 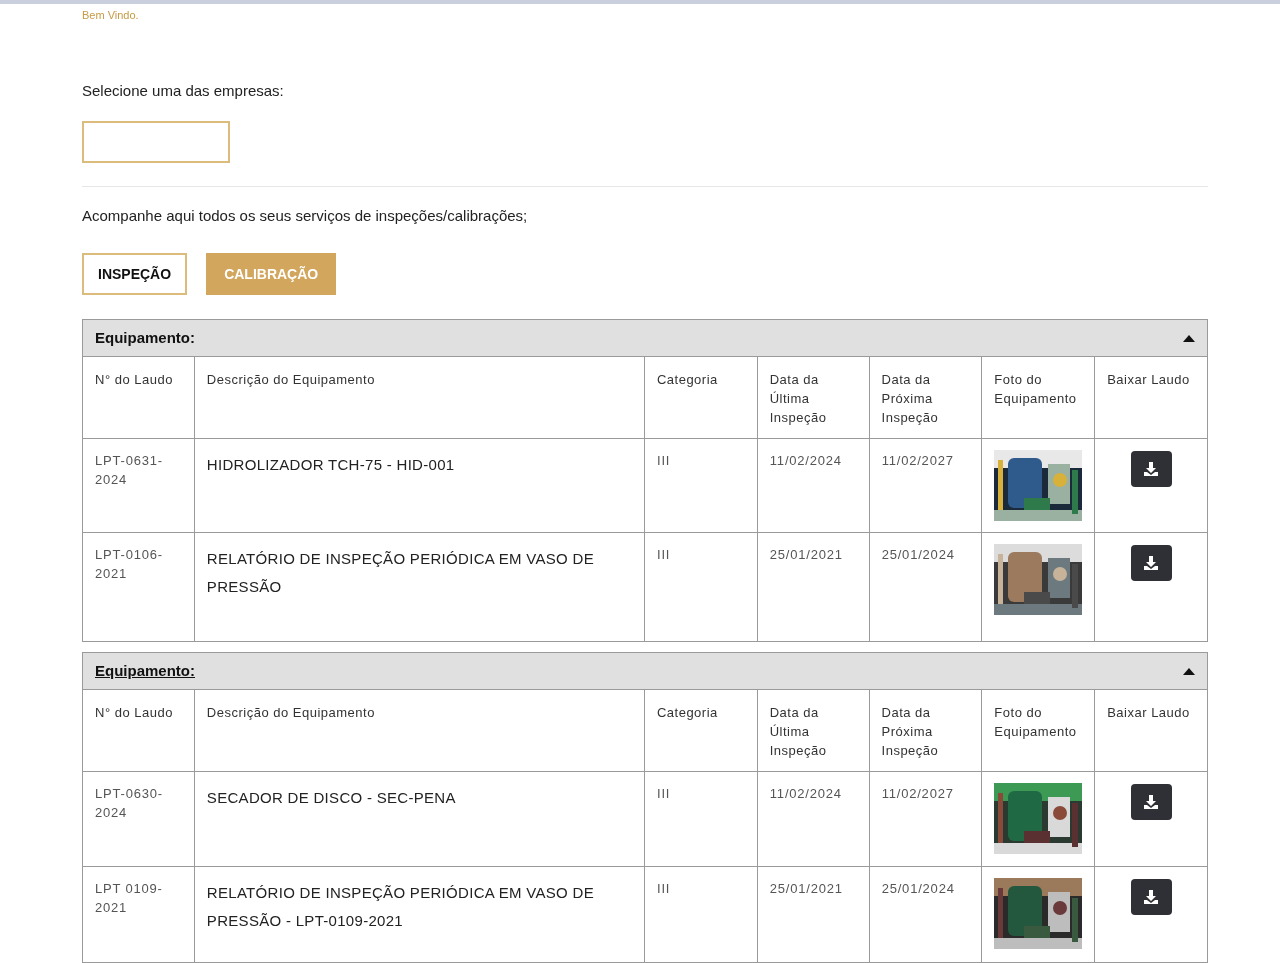 I want to click on tab: INSPEÇÃO, so click(x=135, y=274).